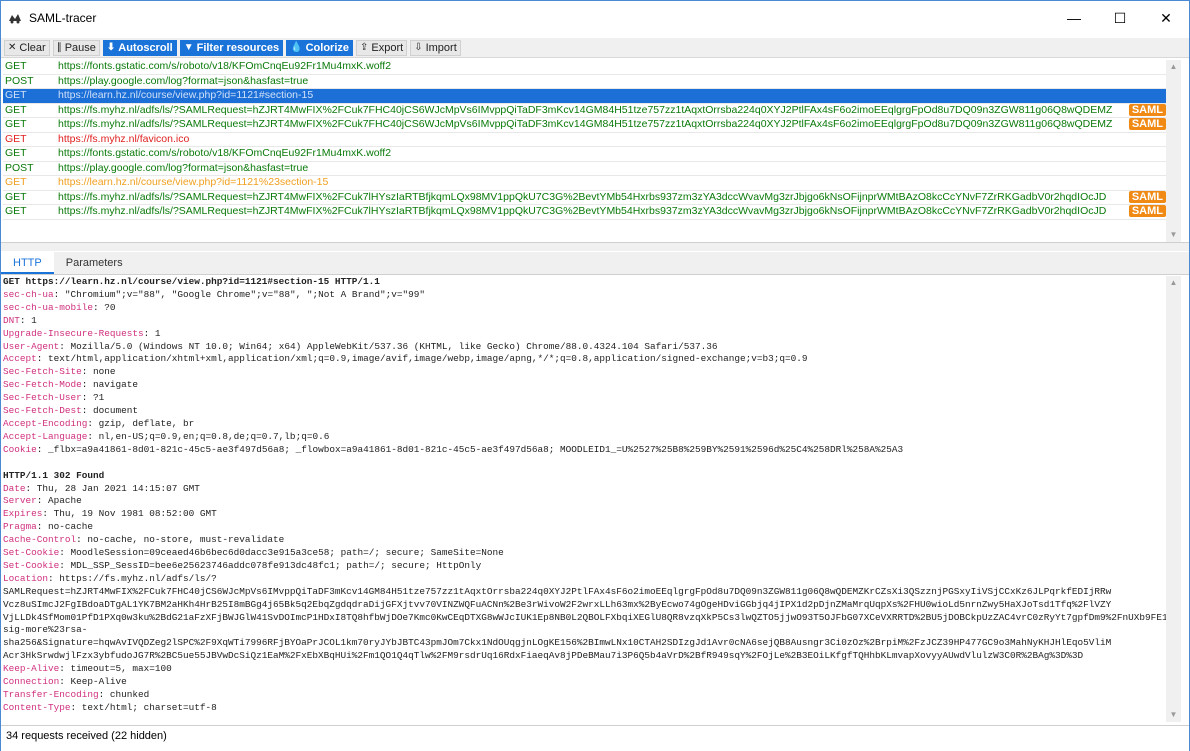 The height and width of the screenshot is (751, 1190). What do you see at coordinates (1173, 151) in the screenshot?
I see `request-list-scrollbar: ▲ ▼` at bounding box center [1173, 151].